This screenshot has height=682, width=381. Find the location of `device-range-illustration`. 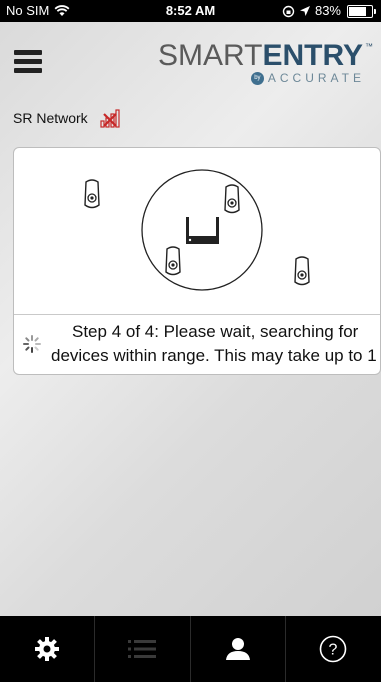

device-range-illustration is located at coordinates (197, 230).